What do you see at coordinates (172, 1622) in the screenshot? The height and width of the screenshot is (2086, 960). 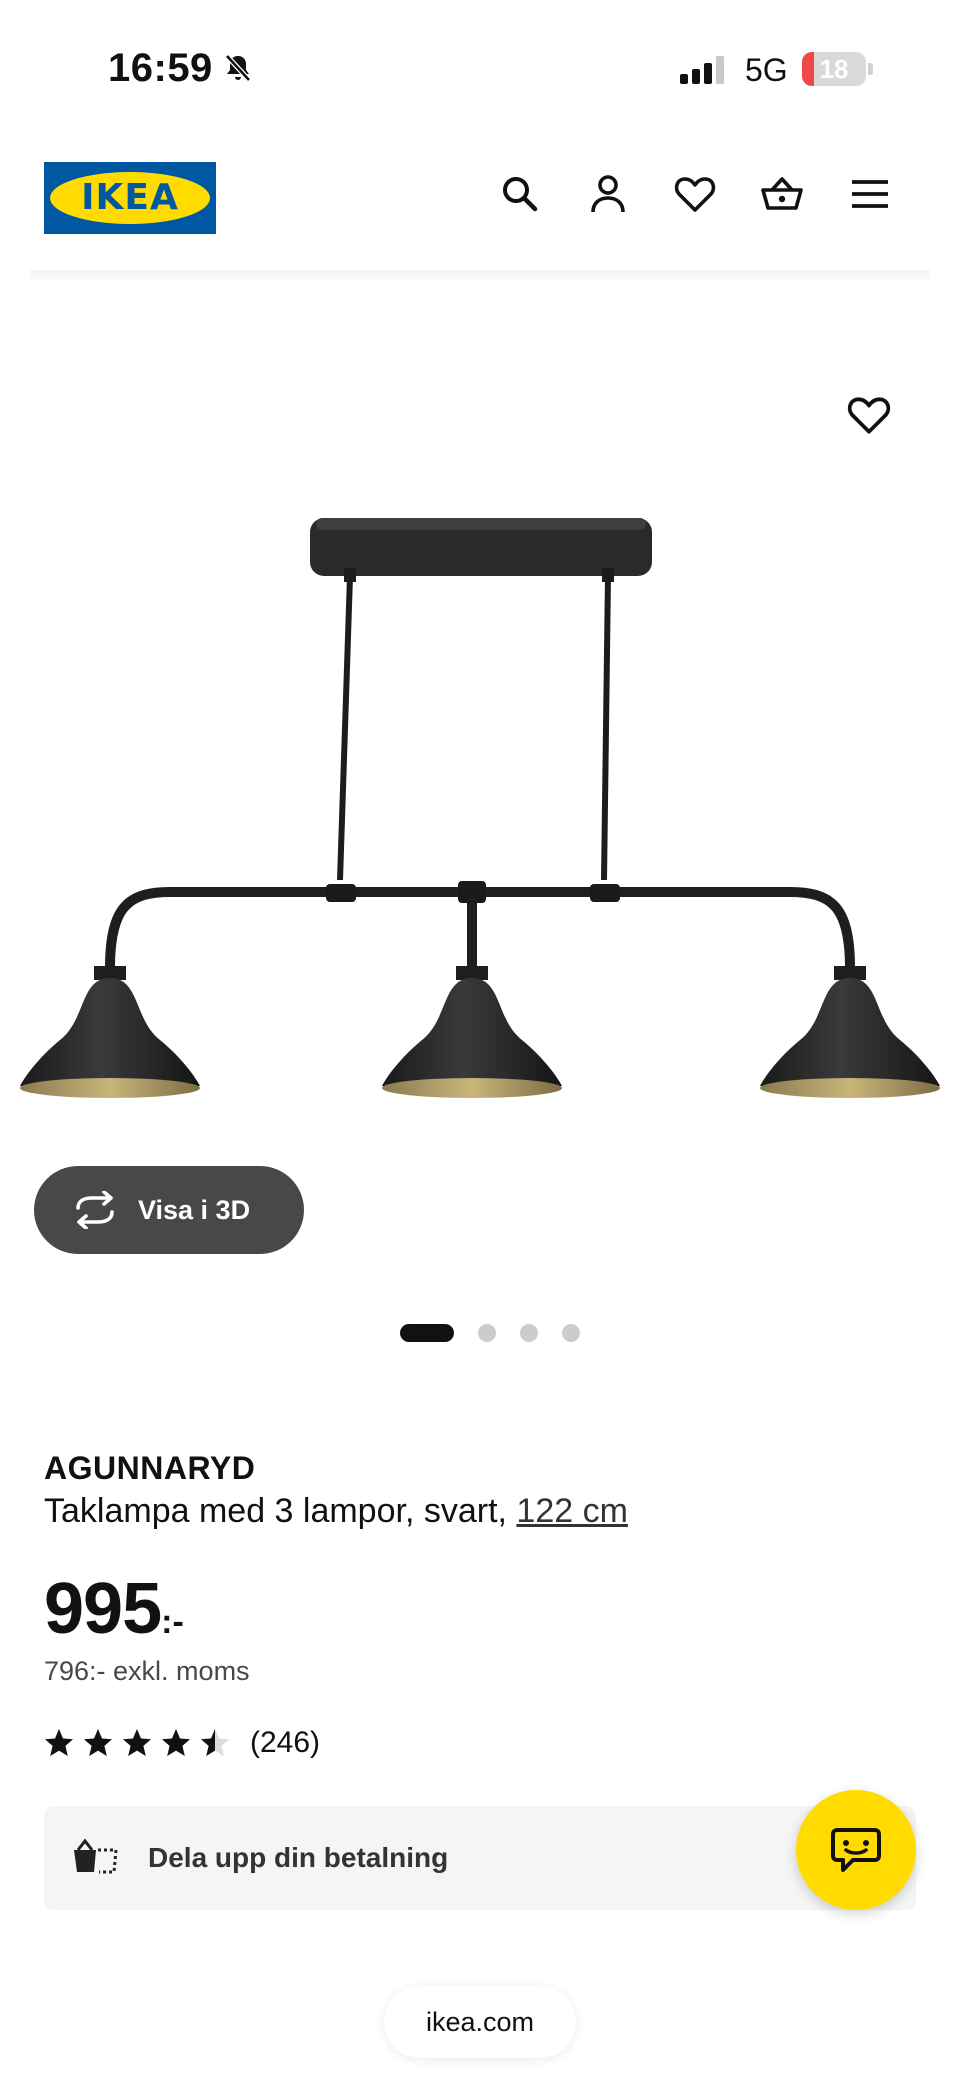 I see `price-suffix: :-` at bounding box center [172, 1622].